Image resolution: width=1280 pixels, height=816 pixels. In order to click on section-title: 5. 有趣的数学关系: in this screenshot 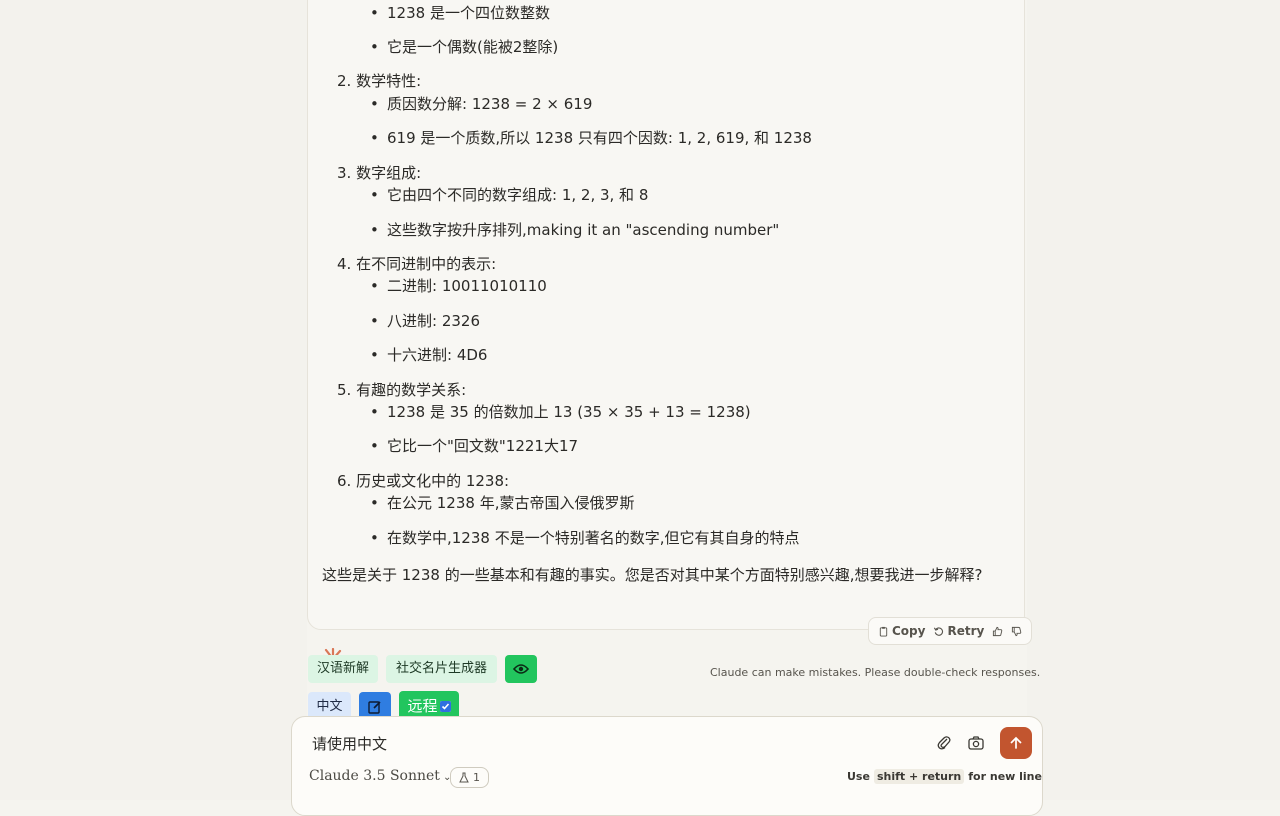, I will do `click(402, 390)`.